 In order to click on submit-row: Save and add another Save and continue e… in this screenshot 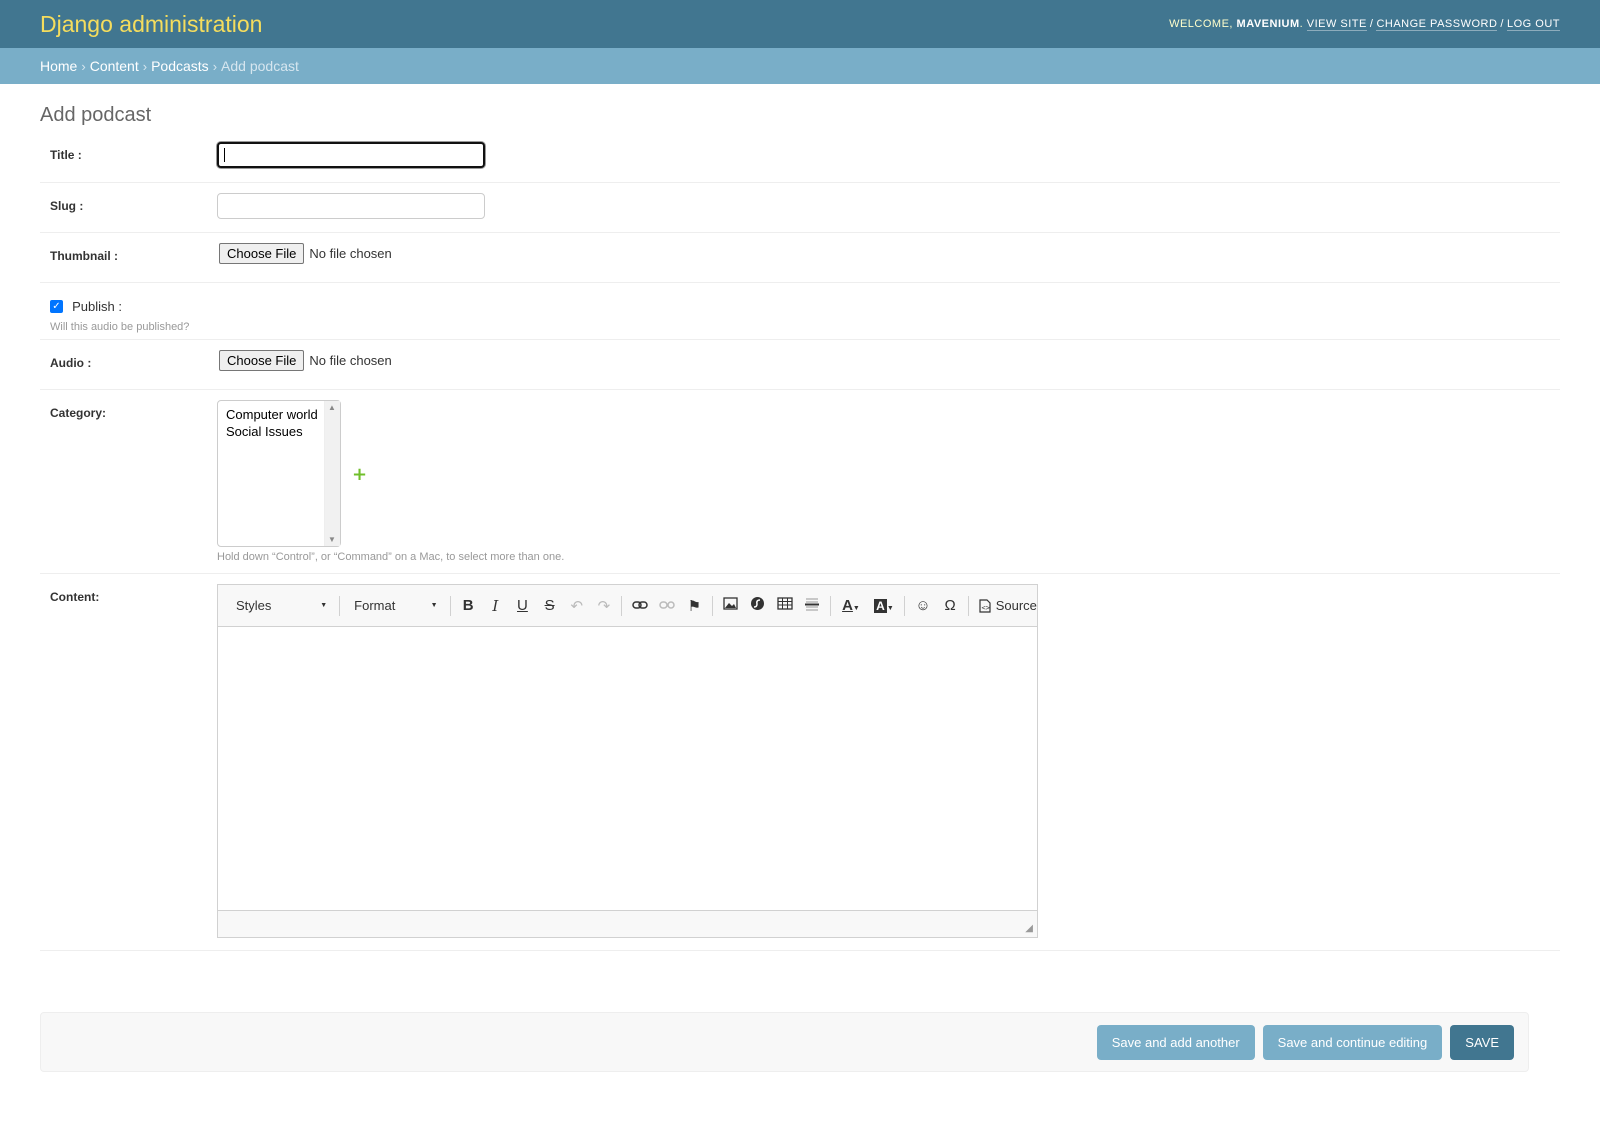, I will do `click(784, 1042)`.